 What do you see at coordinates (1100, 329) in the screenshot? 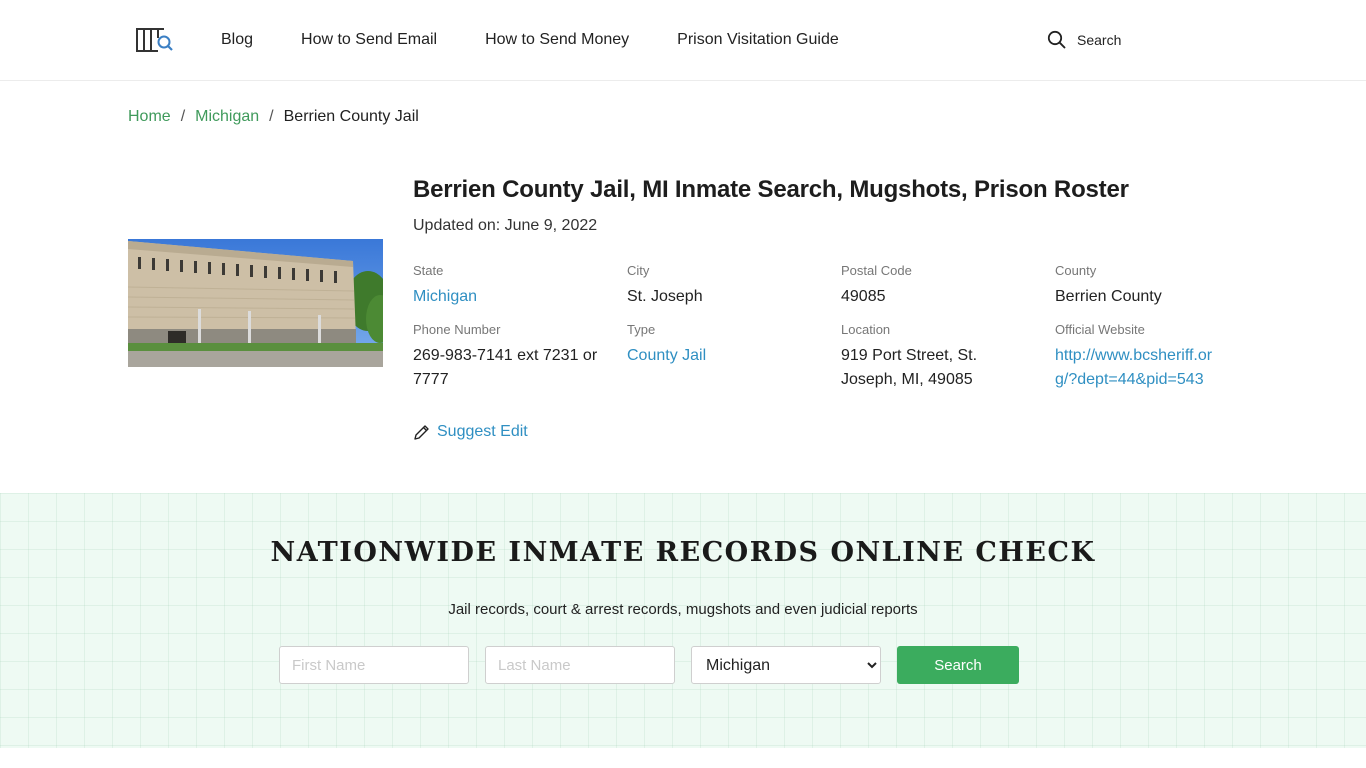
I see `info-label: Official Website` at bounding box center [1100, 329].